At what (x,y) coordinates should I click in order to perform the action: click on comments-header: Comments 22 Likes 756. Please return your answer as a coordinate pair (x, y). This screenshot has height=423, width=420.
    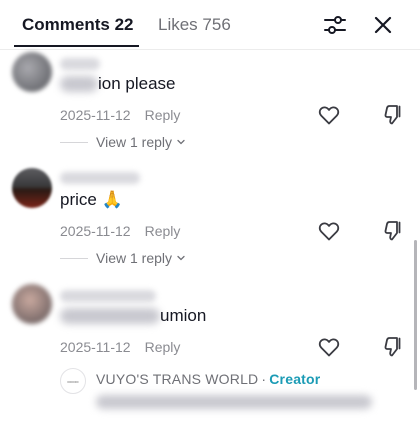
    Looking at the image, I should click on (210, 25).